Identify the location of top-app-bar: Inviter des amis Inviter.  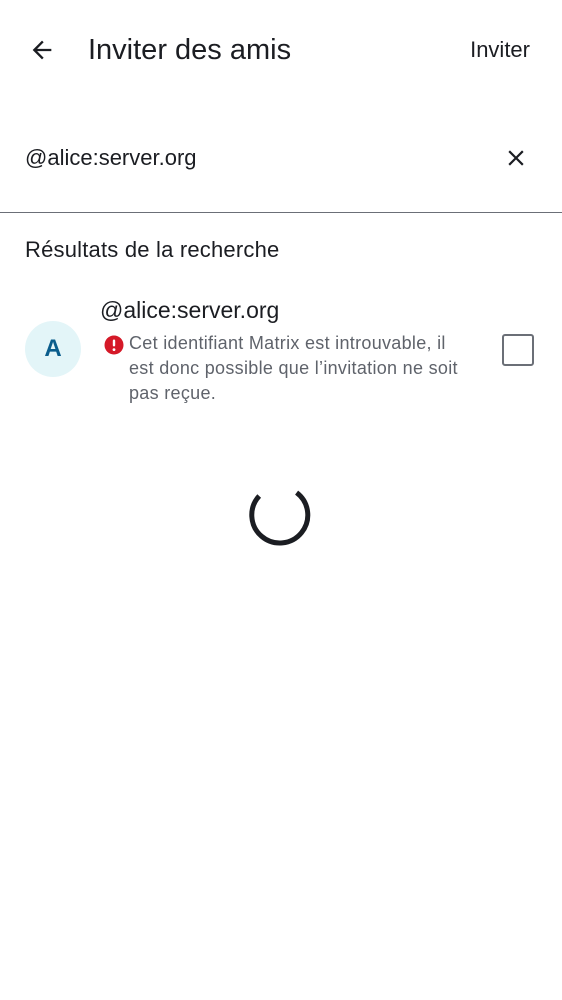
(281, 50).